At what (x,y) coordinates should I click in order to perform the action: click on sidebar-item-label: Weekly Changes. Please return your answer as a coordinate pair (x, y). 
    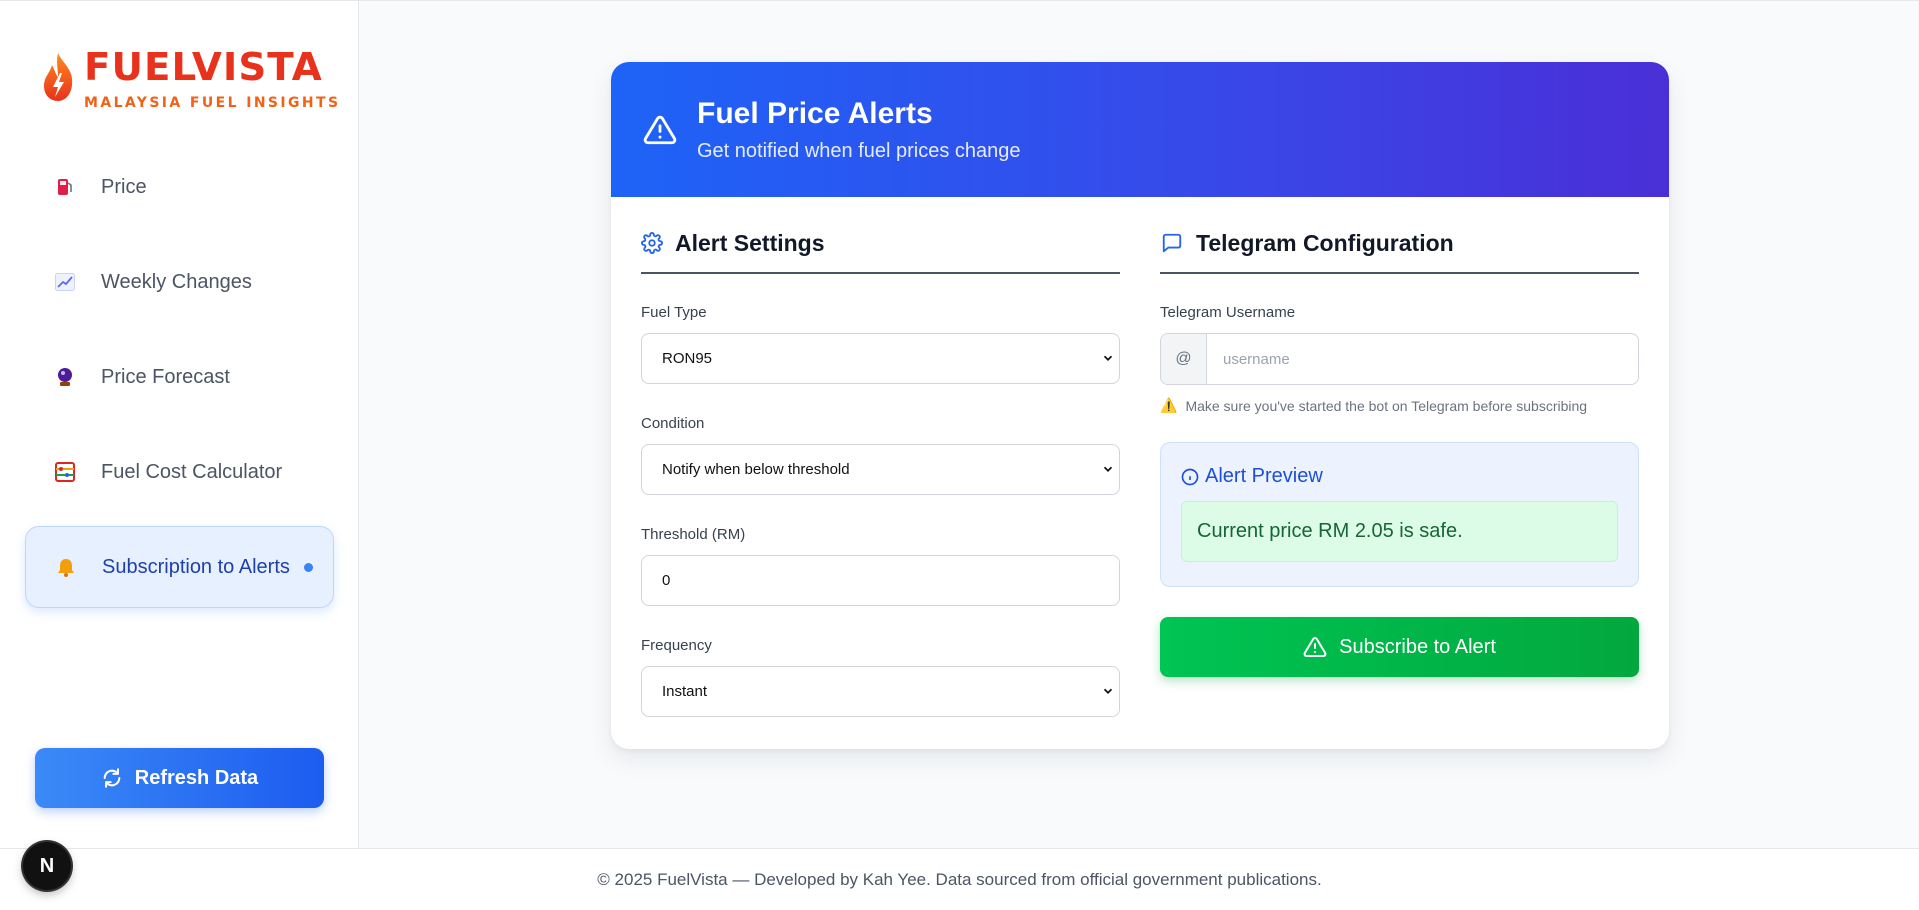
    Looking at the image, I should click on (176, 281).